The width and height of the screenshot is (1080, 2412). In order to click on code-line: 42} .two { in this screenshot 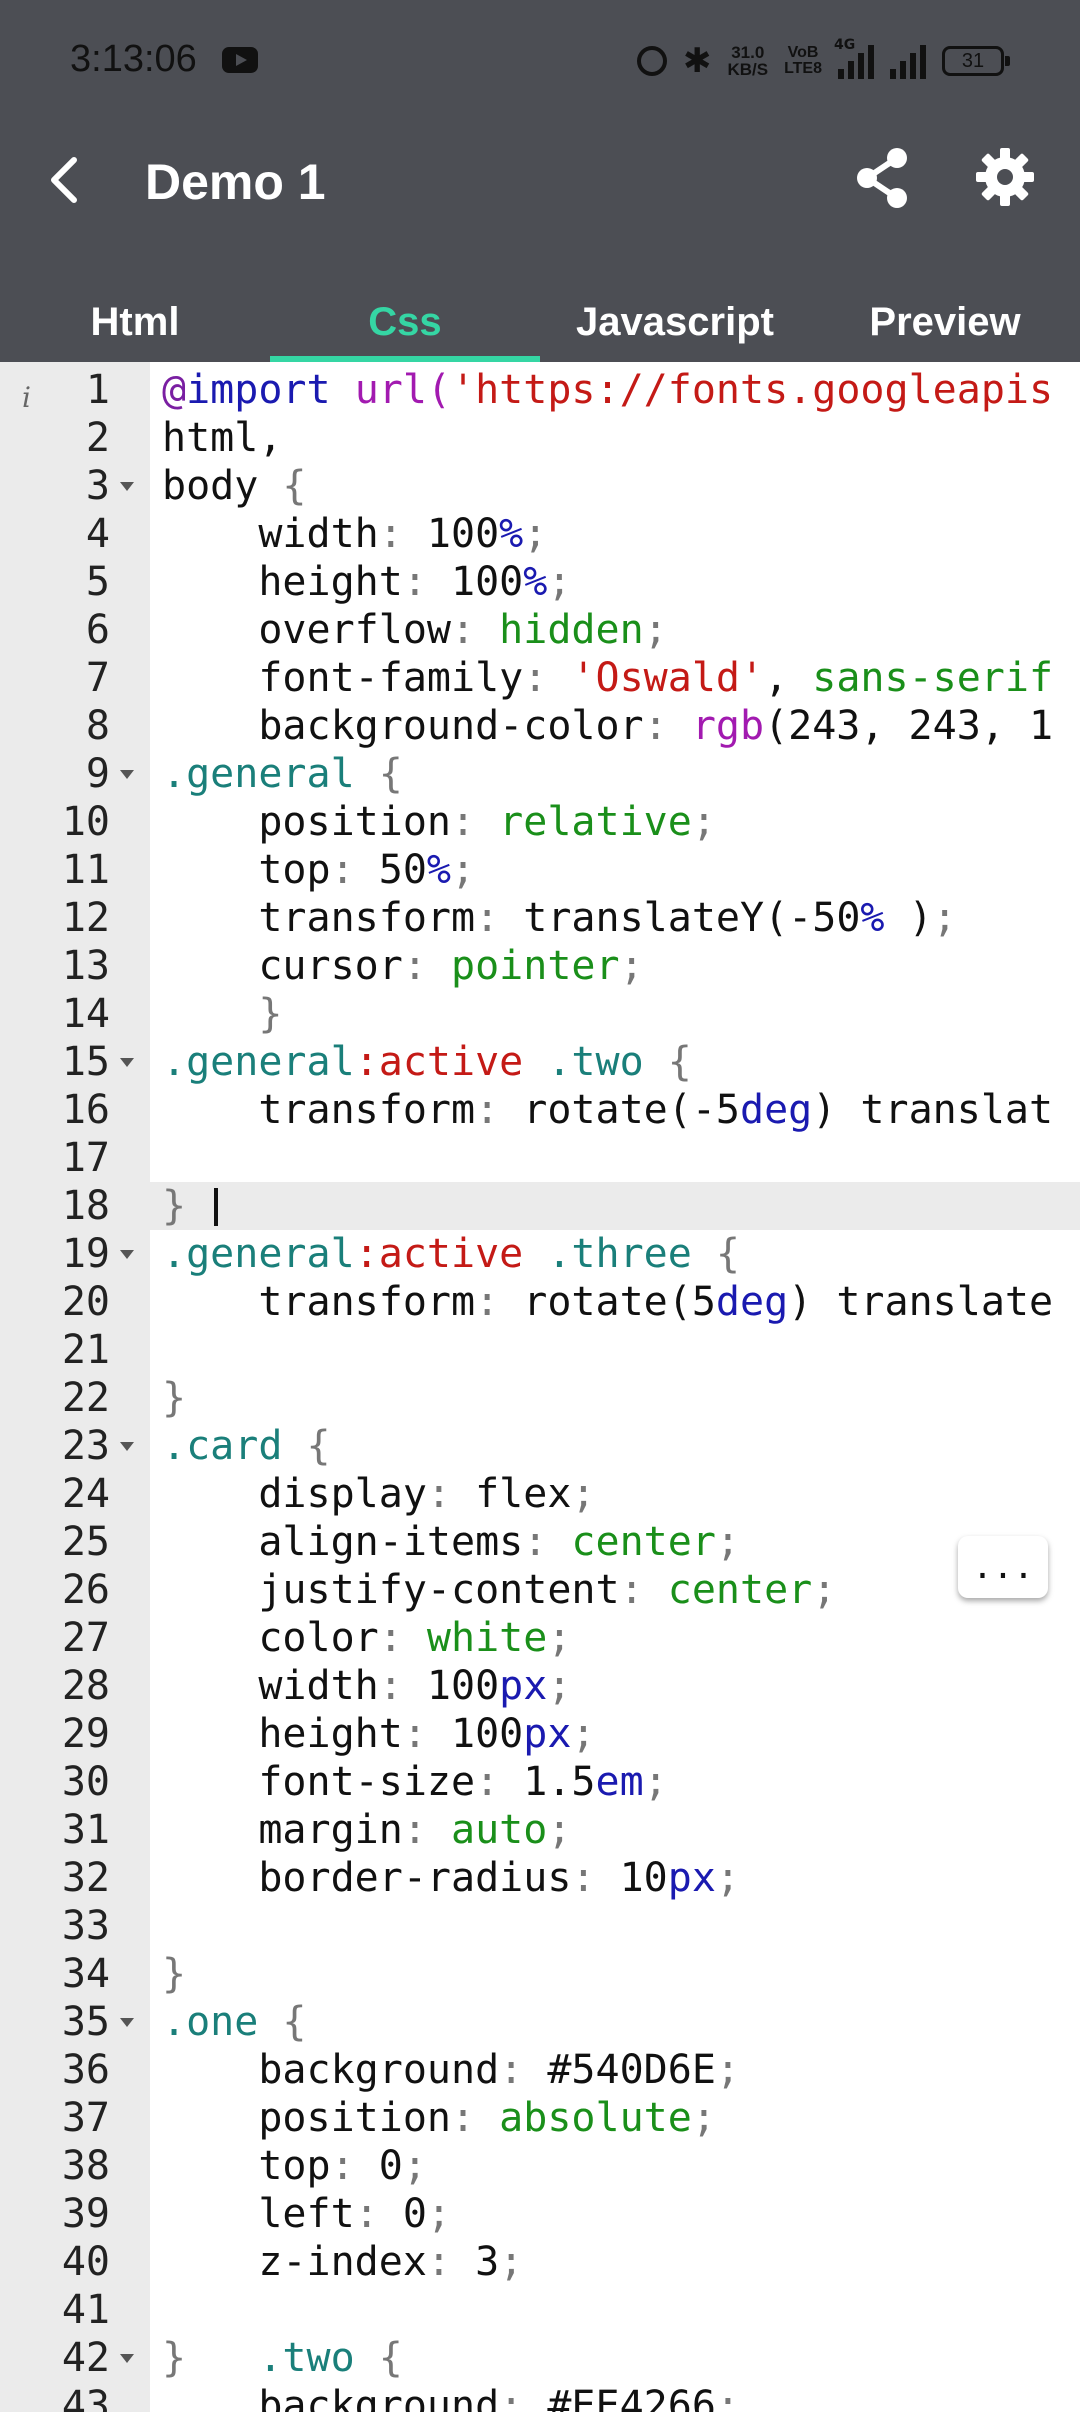, I will do `click(540, 2358)`.